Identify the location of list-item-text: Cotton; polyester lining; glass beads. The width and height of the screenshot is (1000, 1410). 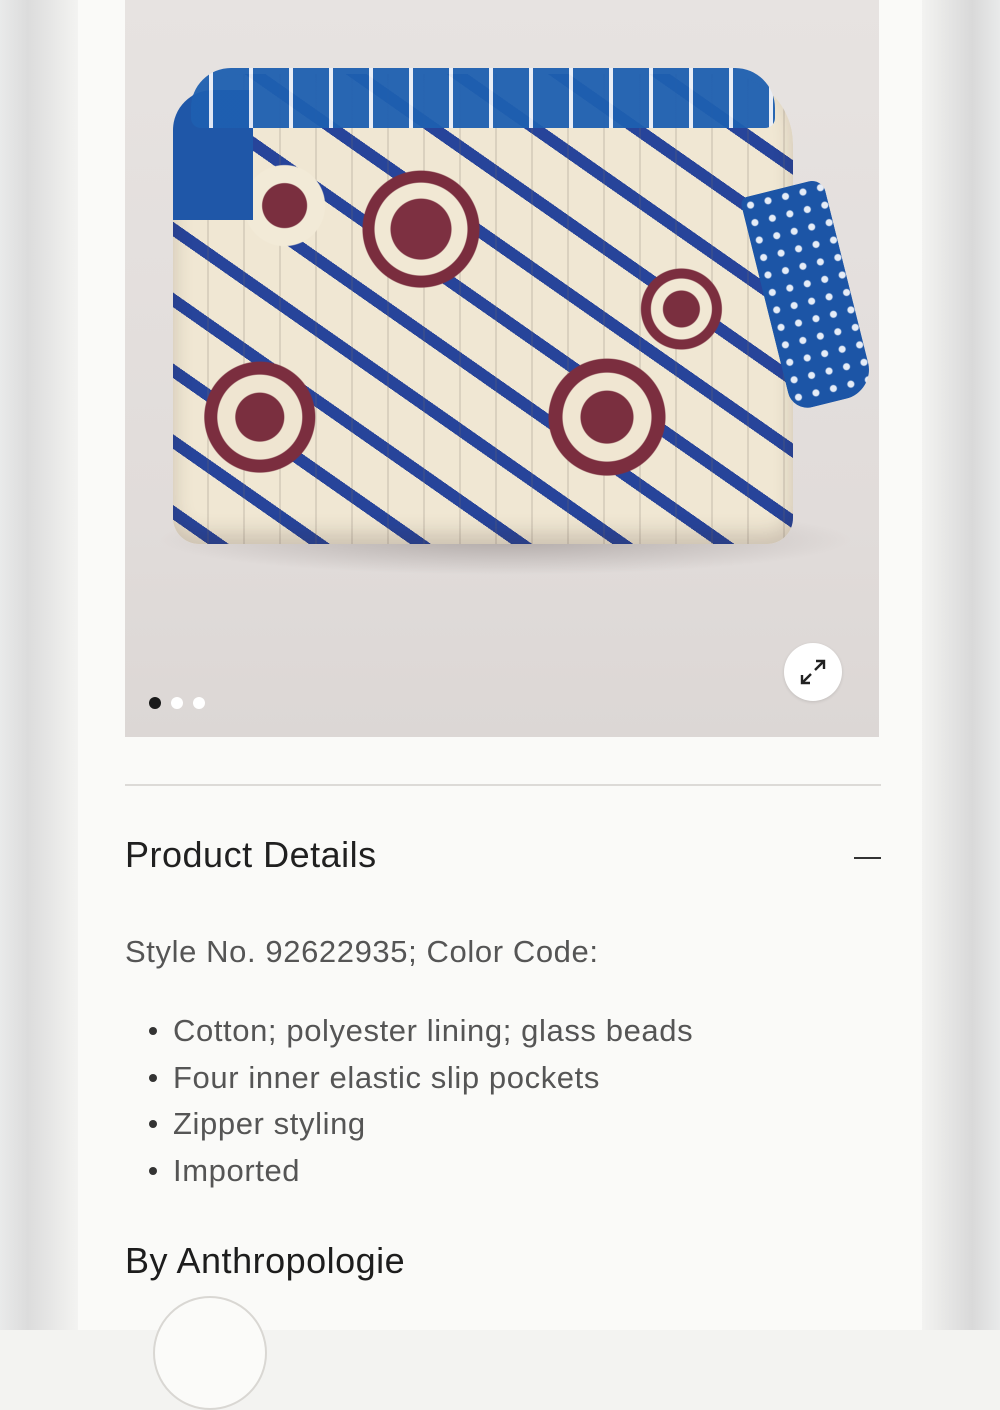
(433, 1031).